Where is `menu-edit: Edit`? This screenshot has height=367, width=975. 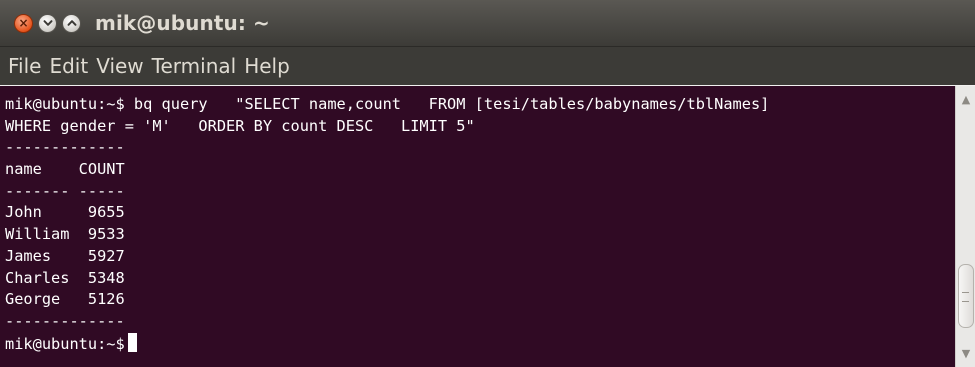 menu-edit: Edit is located at coordinates (68, 66).